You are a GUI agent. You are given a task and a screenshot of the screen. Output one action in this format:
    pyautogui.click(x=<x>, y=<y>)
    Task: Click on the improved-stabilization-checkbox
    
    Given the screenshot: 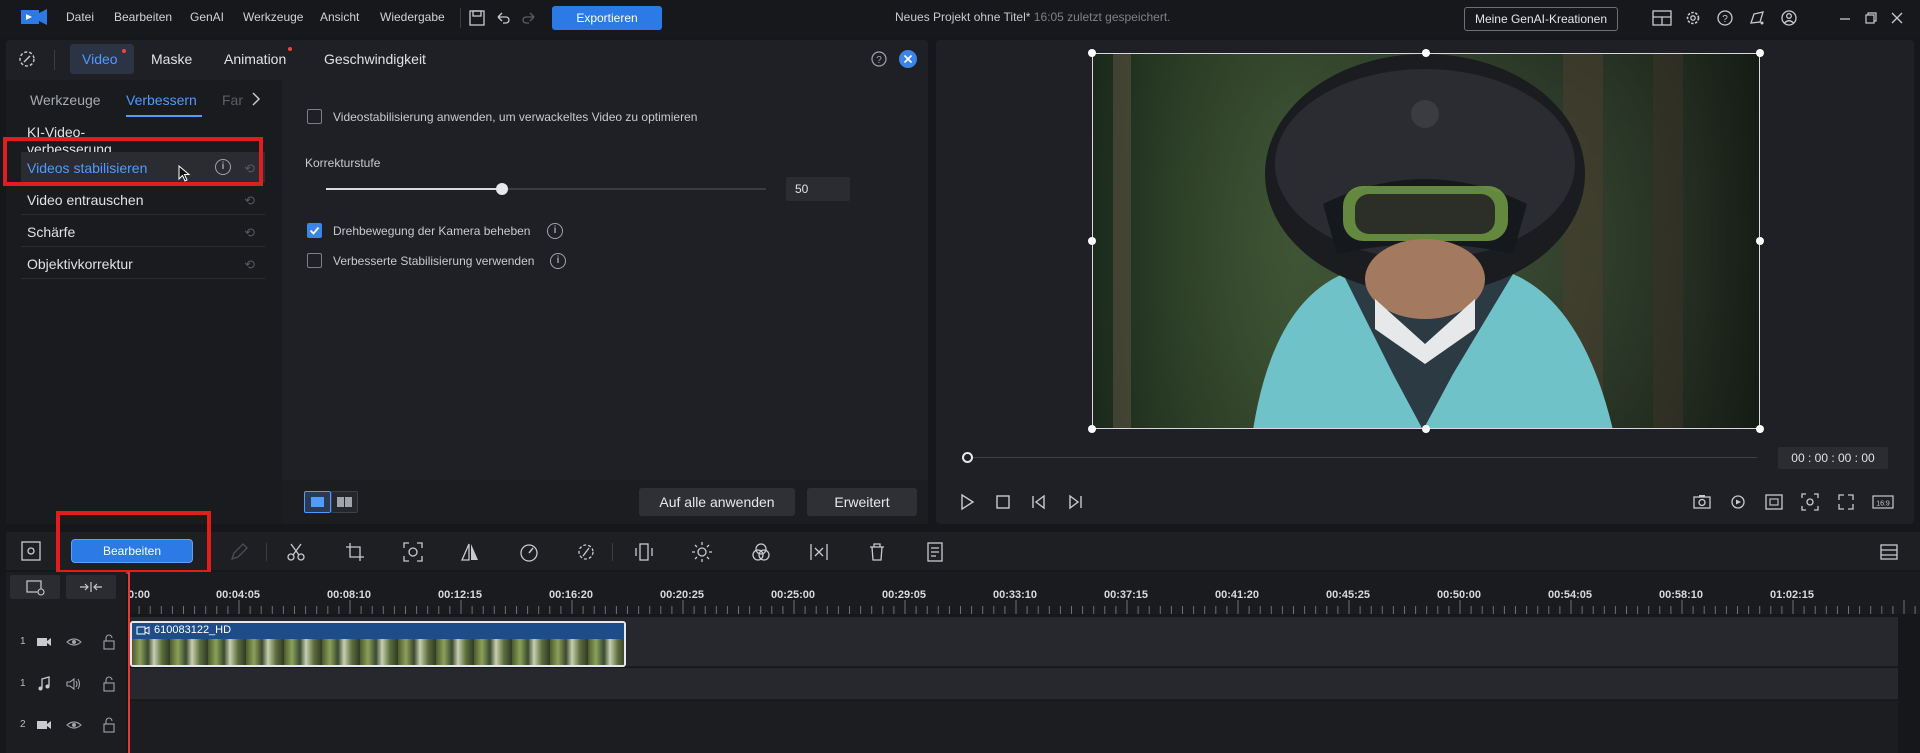 What is the action you would take?
    pyautogui.click(x=314, y=260)
    